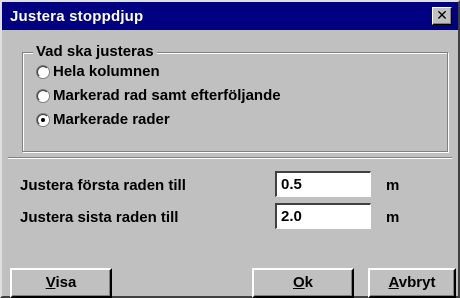 This screenshot has width=460, height=298. I want to click on first-row-depth-input, so click(323, 184).